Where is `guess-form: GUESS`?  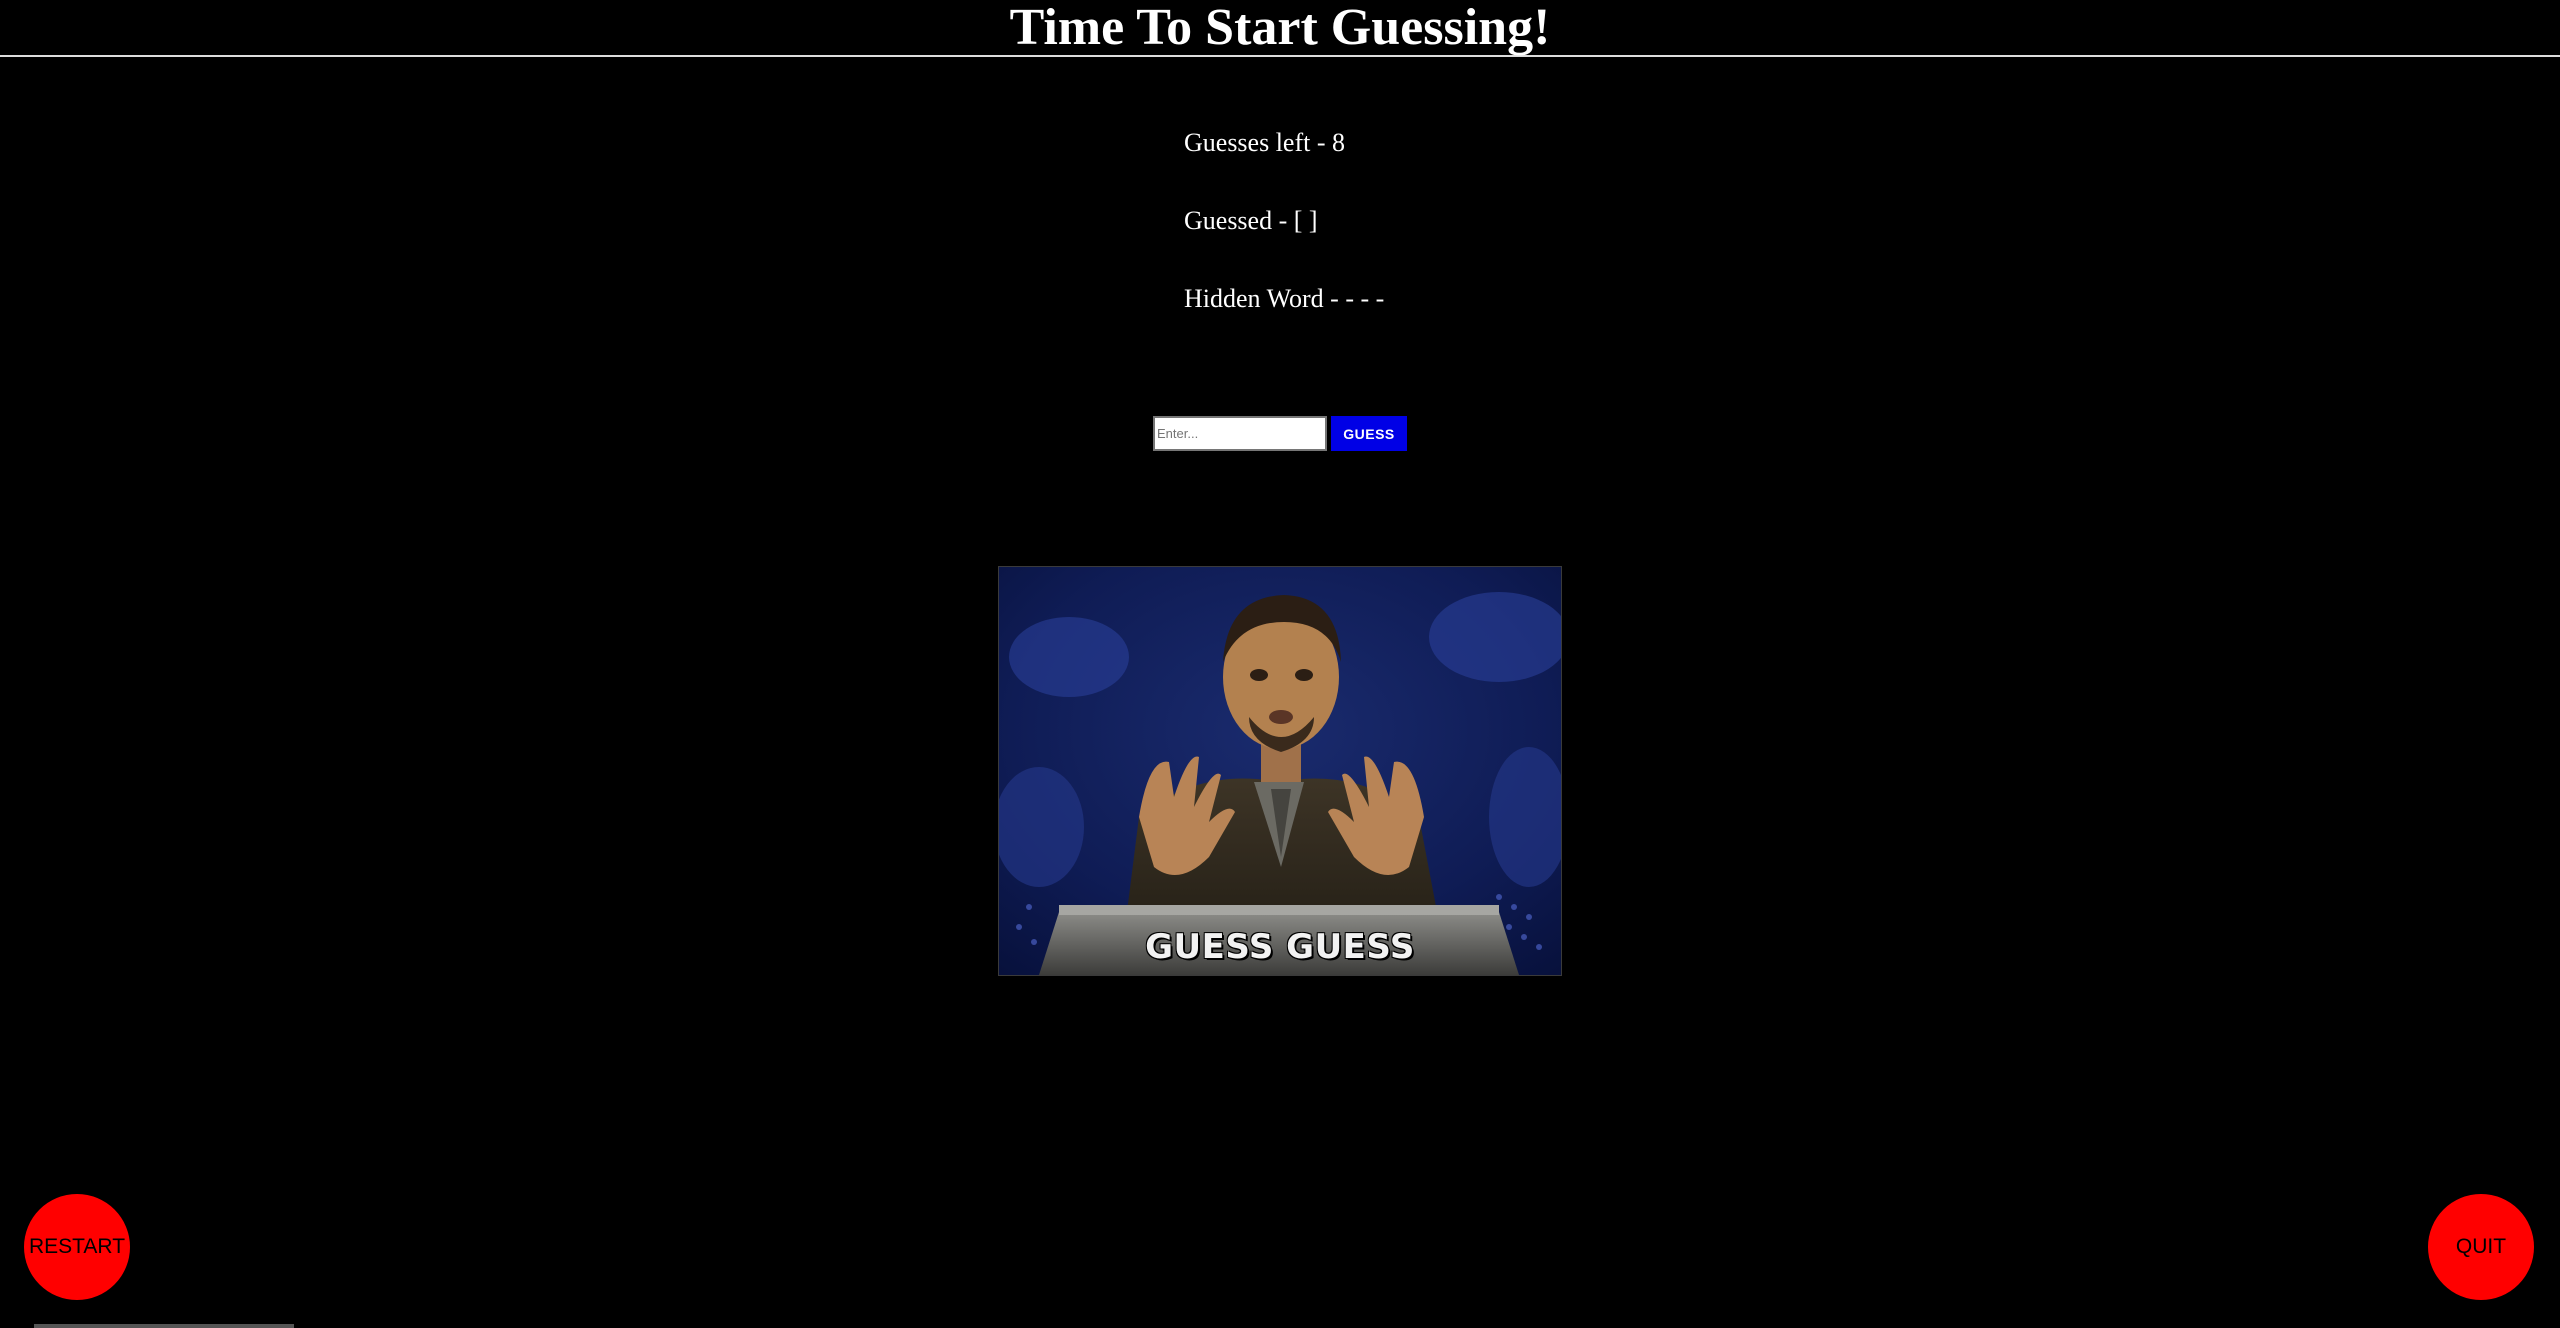
guess-form: GUESS is located at coordinates (1280, 433).